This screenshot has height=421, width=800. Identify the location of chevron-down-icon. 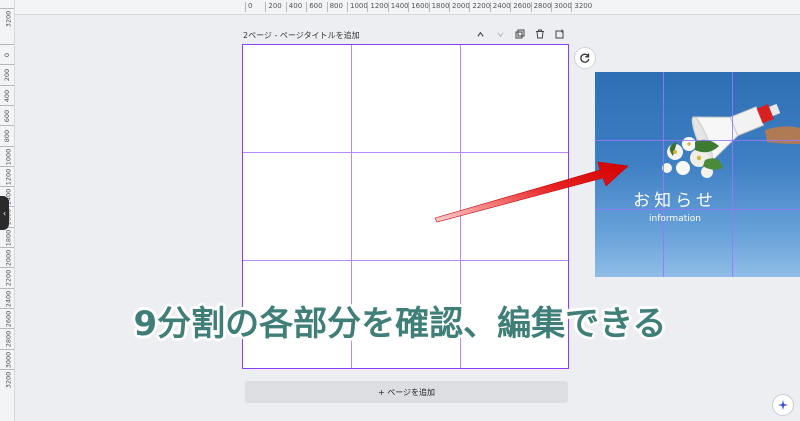
(500, 34).